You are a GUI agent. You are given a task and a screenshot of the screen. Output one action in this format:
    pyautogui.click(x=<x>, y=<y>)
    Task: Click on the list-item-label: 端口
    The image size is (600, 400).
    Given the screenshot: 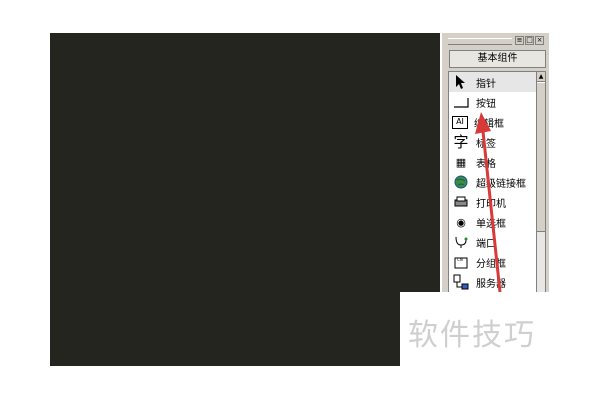 What is the action you would take?
    pyautogui.click(x=486, y=244)
    